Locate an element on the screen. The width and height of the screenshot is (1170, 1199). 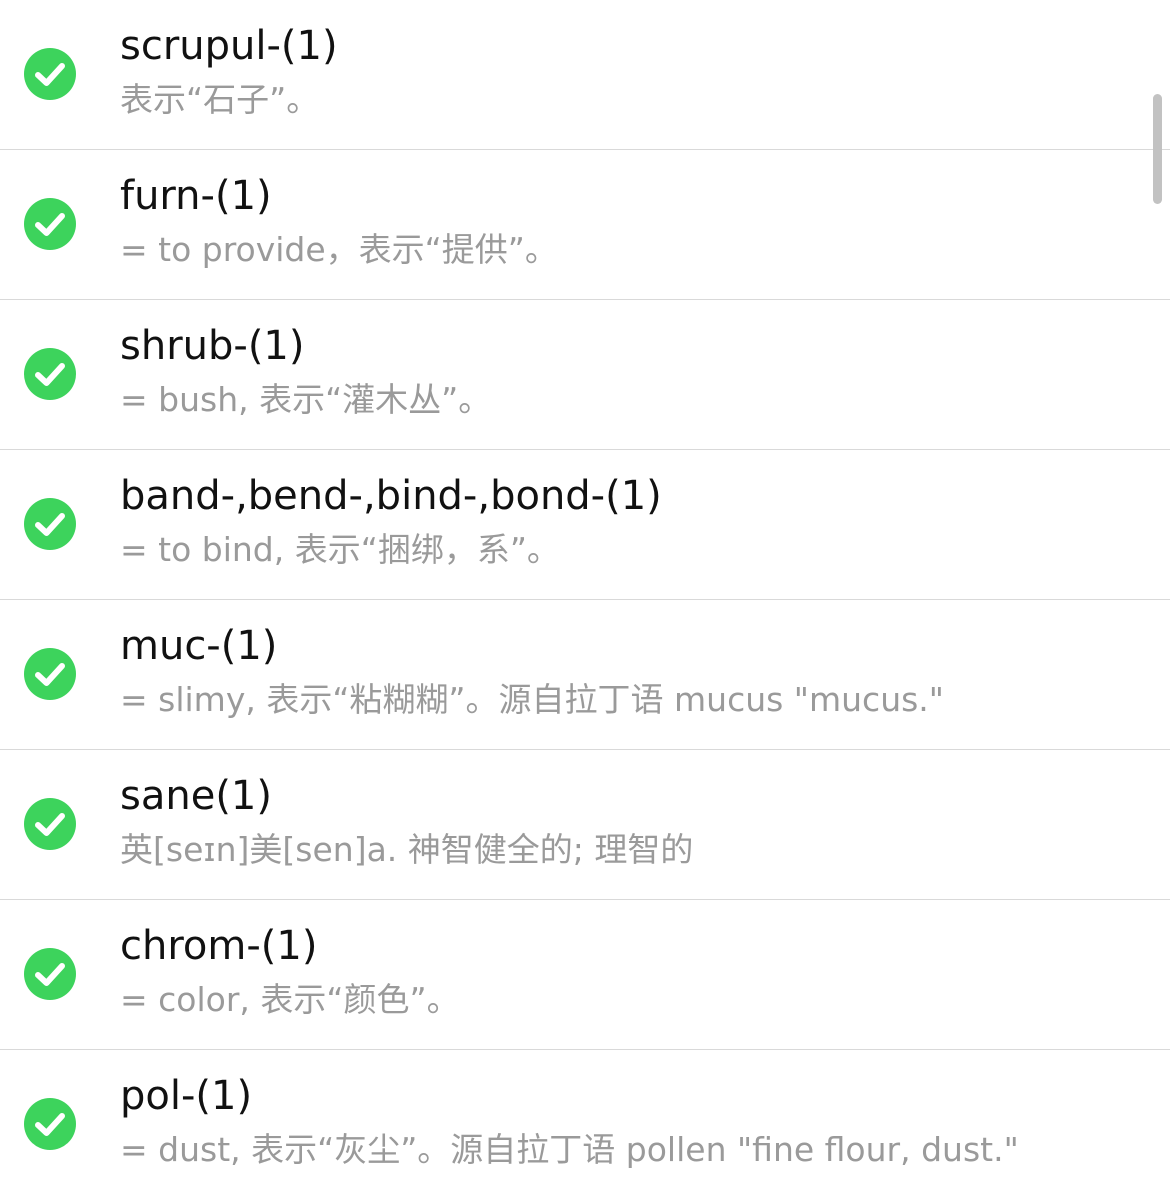
list-item: scrupul-(1) 表示“石子”。 is located at coordinates (585, 75).